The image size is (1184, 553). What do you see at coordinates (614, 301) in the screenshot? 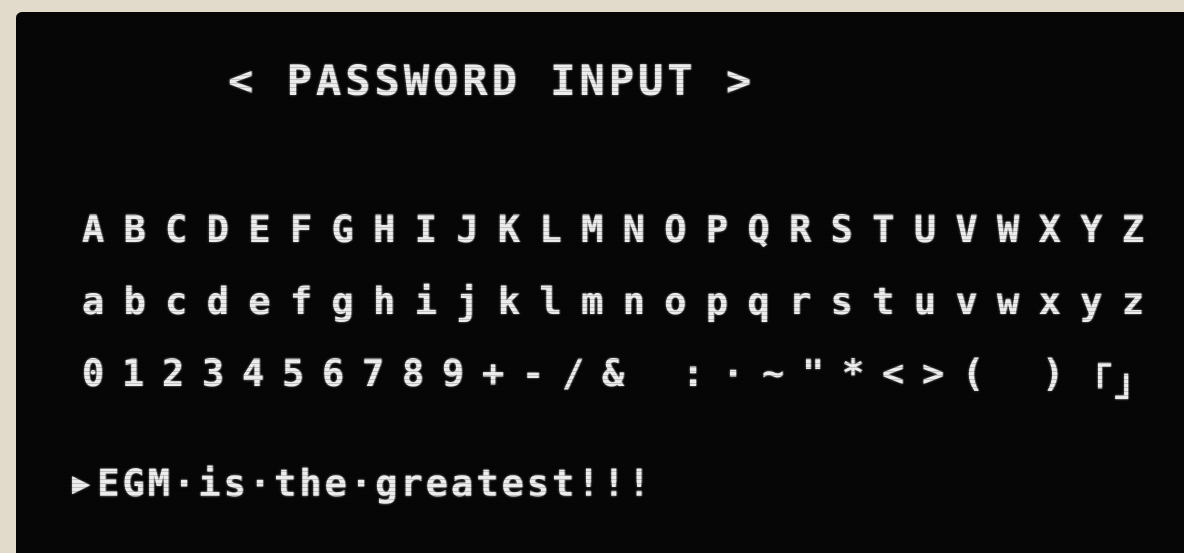
I see `lowercase-letter-row: abcdefghijklmnopqrstuvwxyz` at bounding box center [614, 301].